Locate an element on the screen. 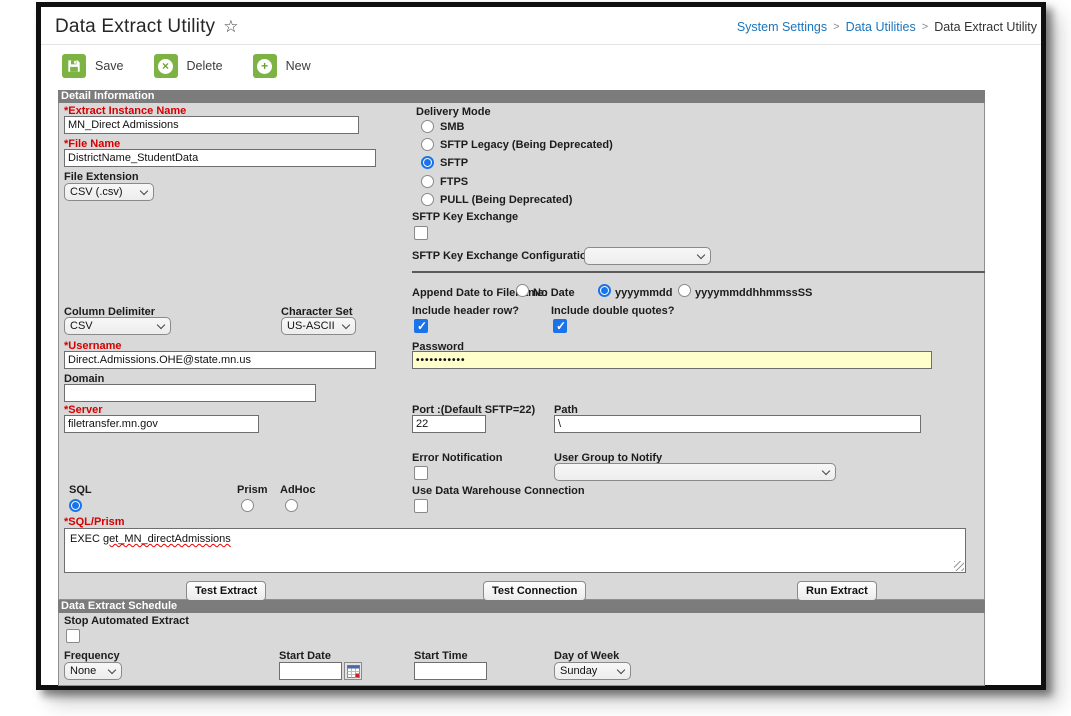 The width and height of the screenshot is (1071, 716). append-no-date-label: No Date is located at coordinates (554, 293).